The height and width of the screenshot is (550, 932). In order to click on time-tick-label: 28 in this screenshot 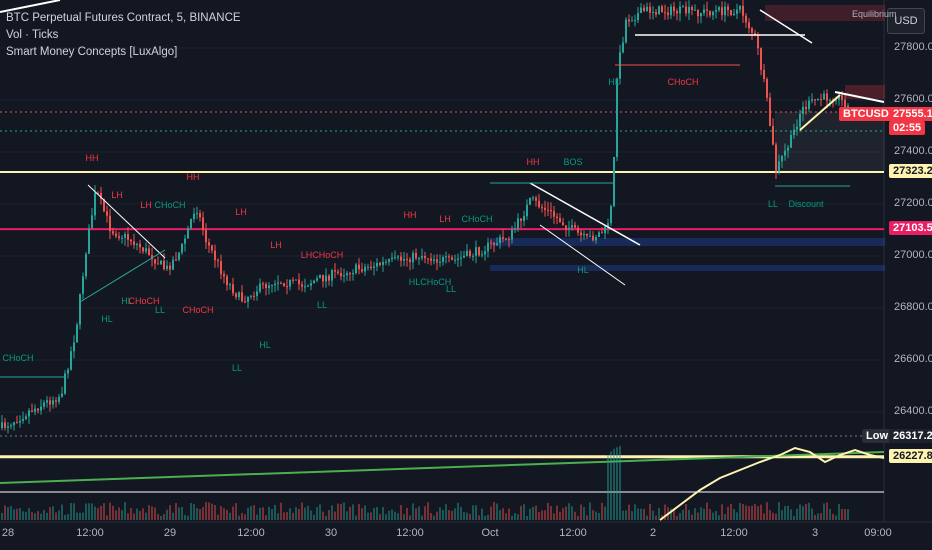, I will do `click(8, 533)`.